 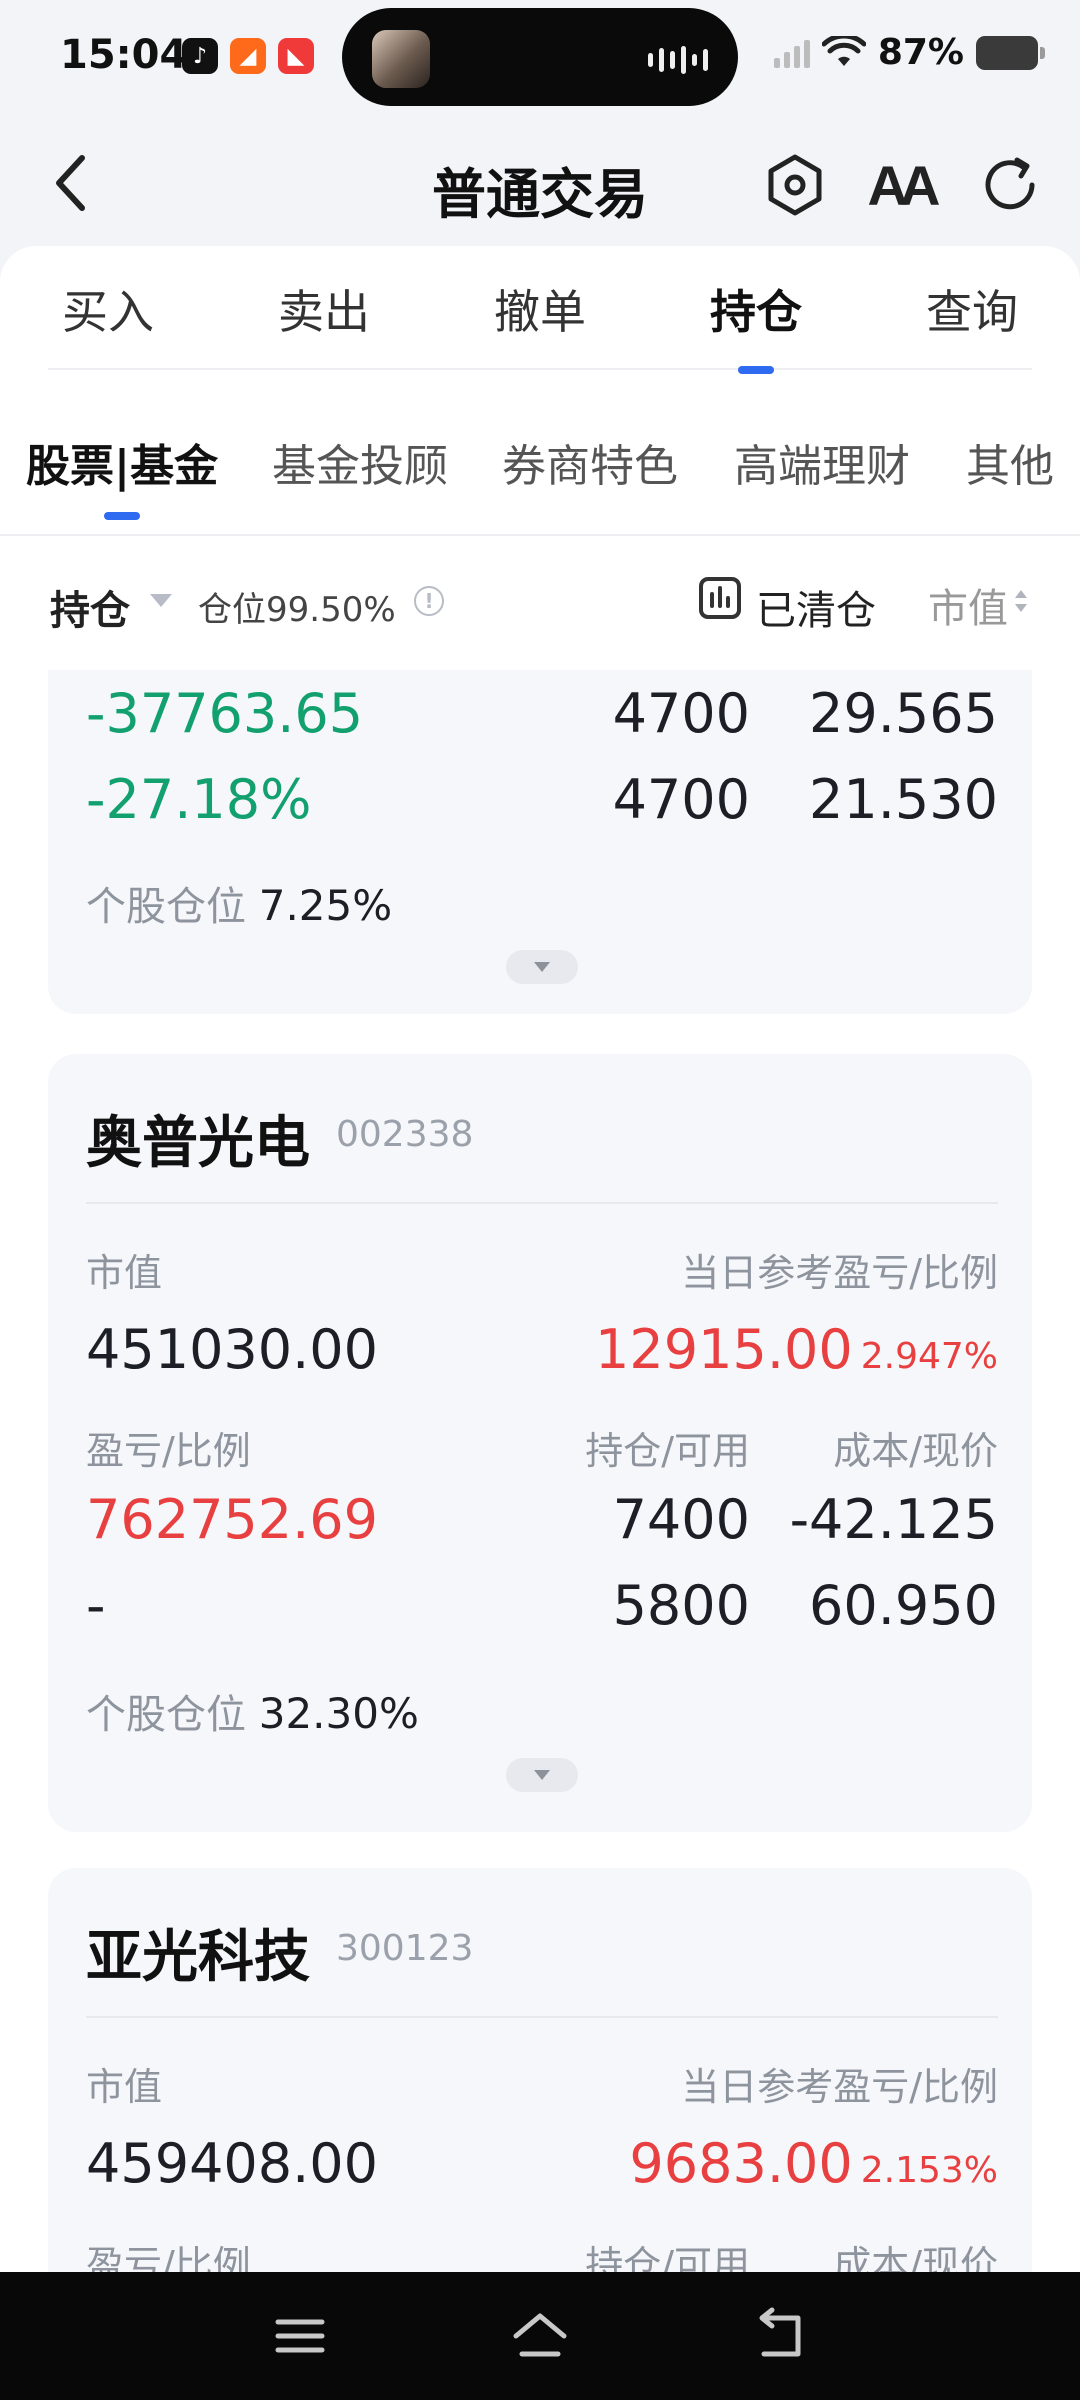 I want to click on nav-header: 普通交易 AA, so click(x=540, y=183).